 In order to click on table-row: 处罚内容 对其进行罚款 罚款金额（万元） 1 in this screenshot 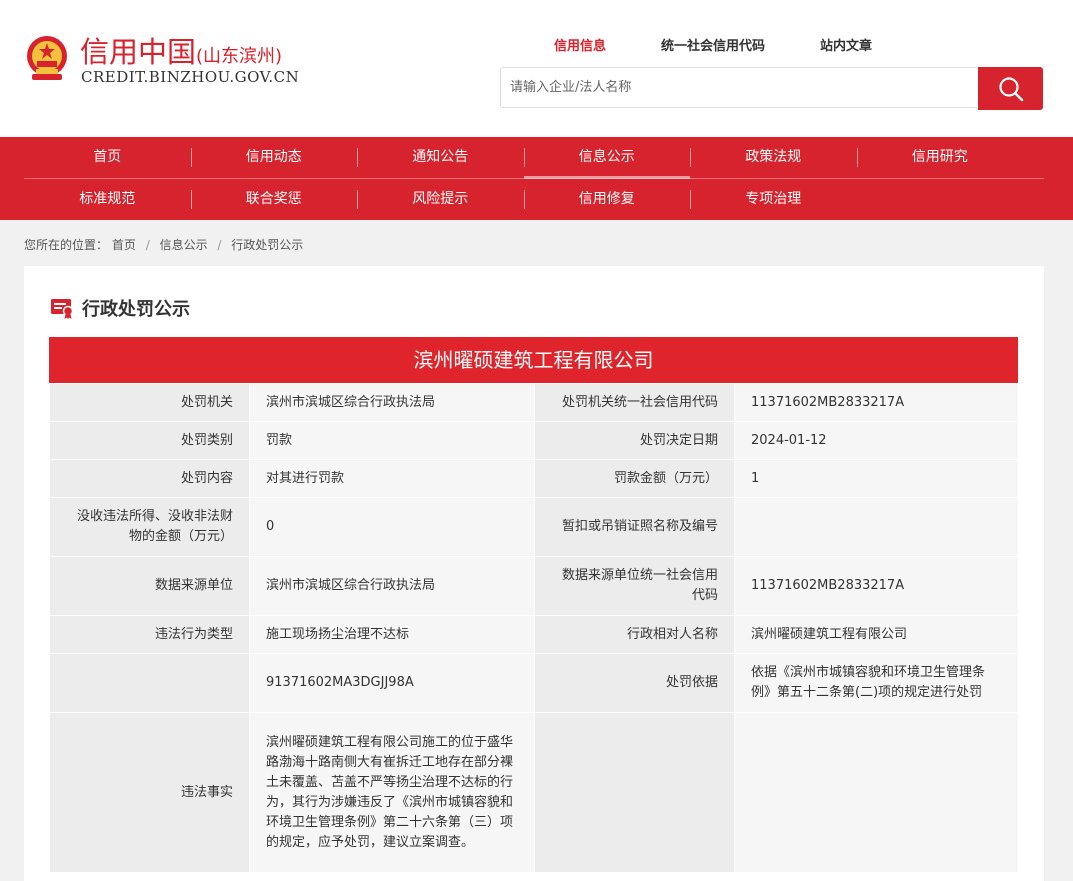, I will do `click(534, 478)`.